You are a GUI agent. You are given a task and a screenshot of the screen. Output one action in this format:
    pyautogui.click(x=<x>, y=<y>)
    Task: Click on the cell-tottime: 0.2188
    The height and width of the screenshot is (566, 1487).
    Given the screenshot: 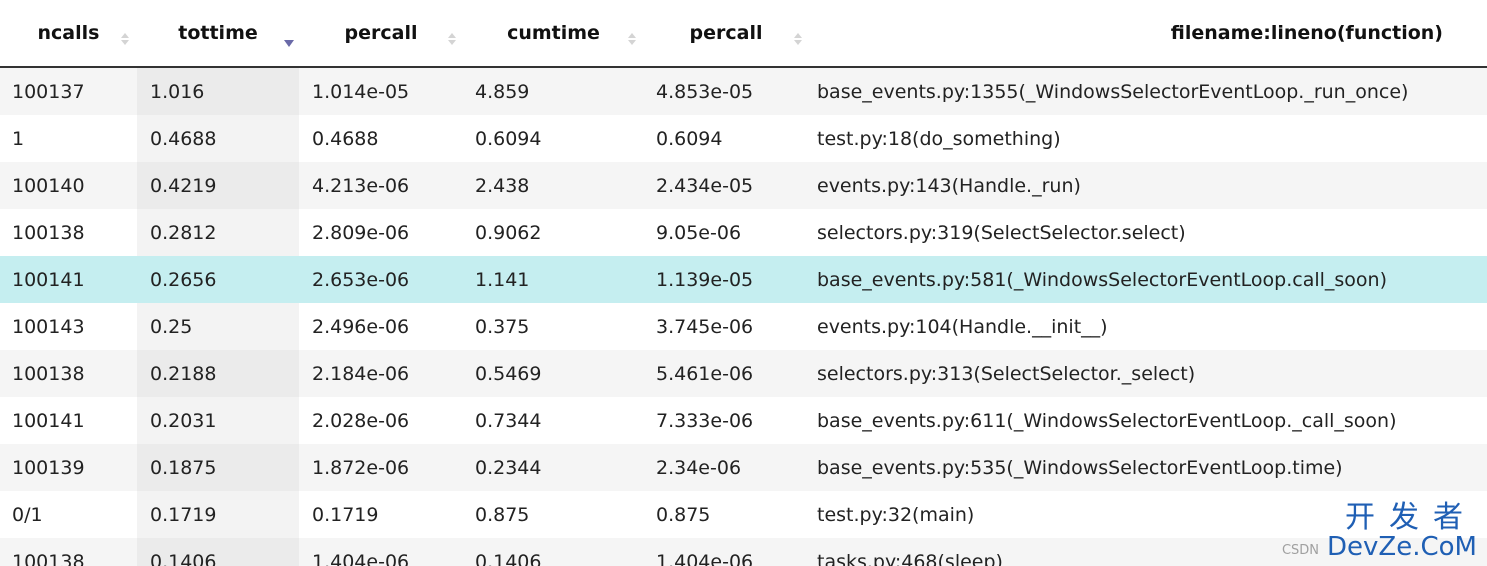 What is the action you would take?
    pyautogui.click(x=218, y=373)
    